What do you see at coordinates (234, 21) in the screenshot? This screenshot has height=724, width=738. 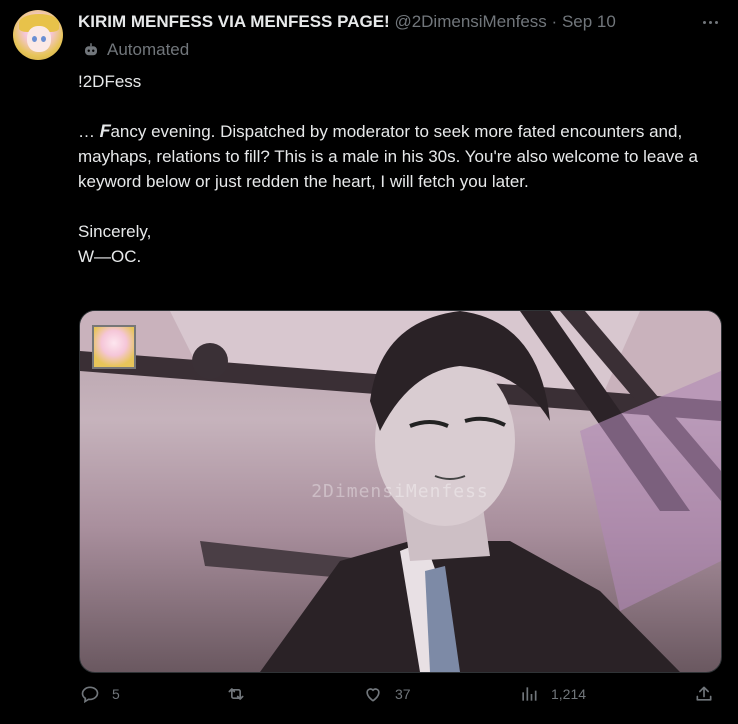 I see `author-name: KIRIM MENFESS VIA MENFESS PAGE!` at bounding box center [234, 21].